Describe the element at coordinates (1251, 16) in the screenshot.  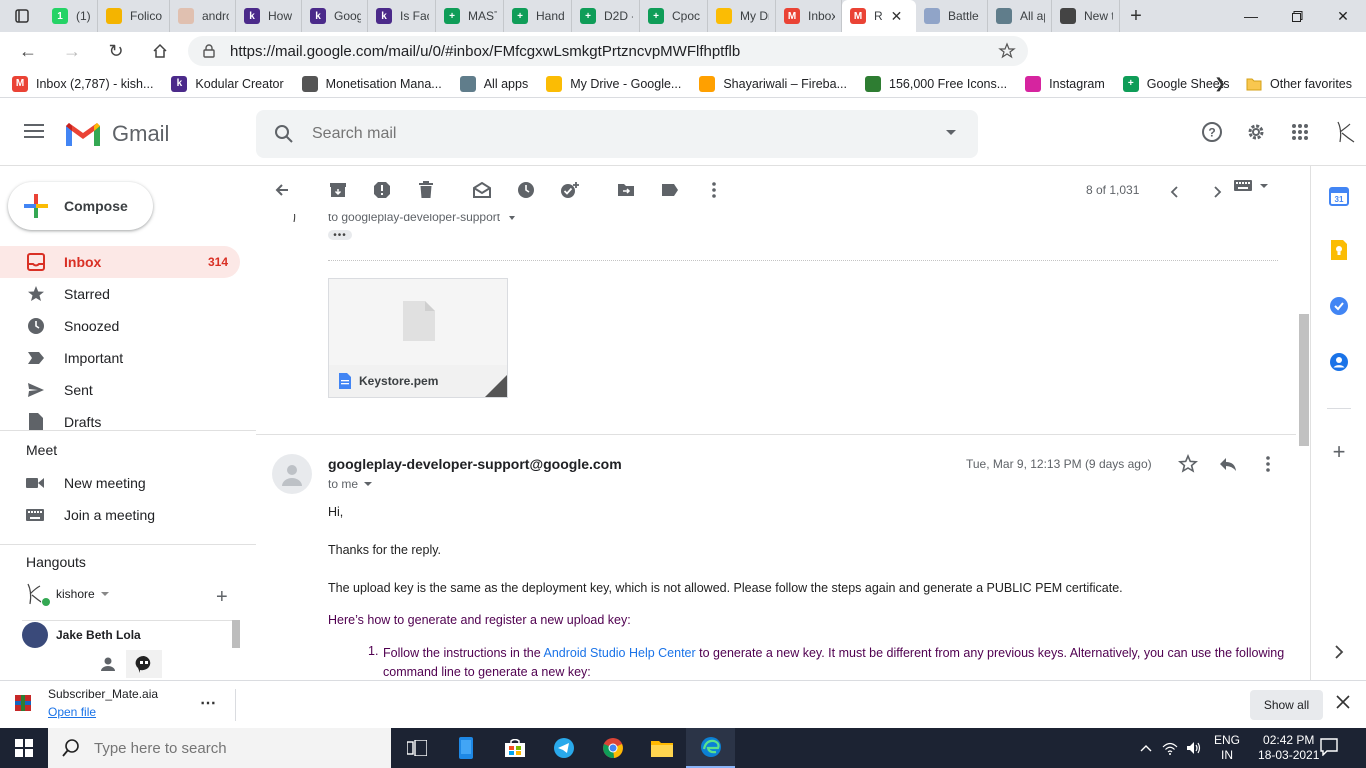
I see `minimize-icon: —` at that location.